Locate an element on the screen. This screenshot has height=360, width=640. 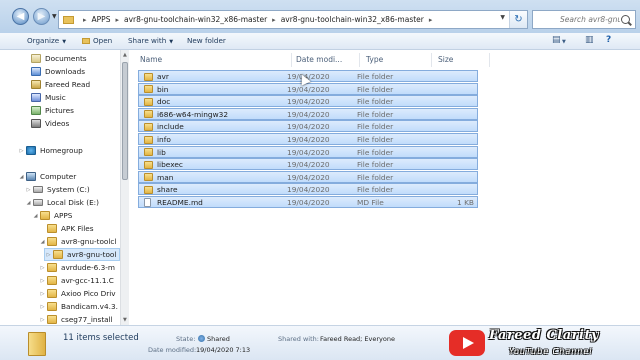
file-name-cell: share is located at coordinates (161, 189).